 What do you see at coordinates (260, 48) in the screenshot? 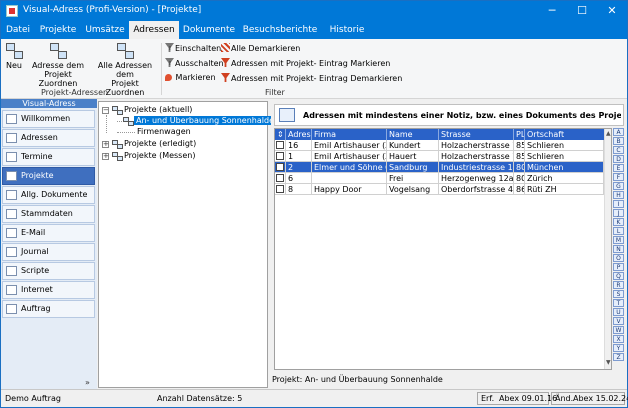
I see `alle-demarkieren-button: Alle Demarkieren` at bounding box center [260, 48].